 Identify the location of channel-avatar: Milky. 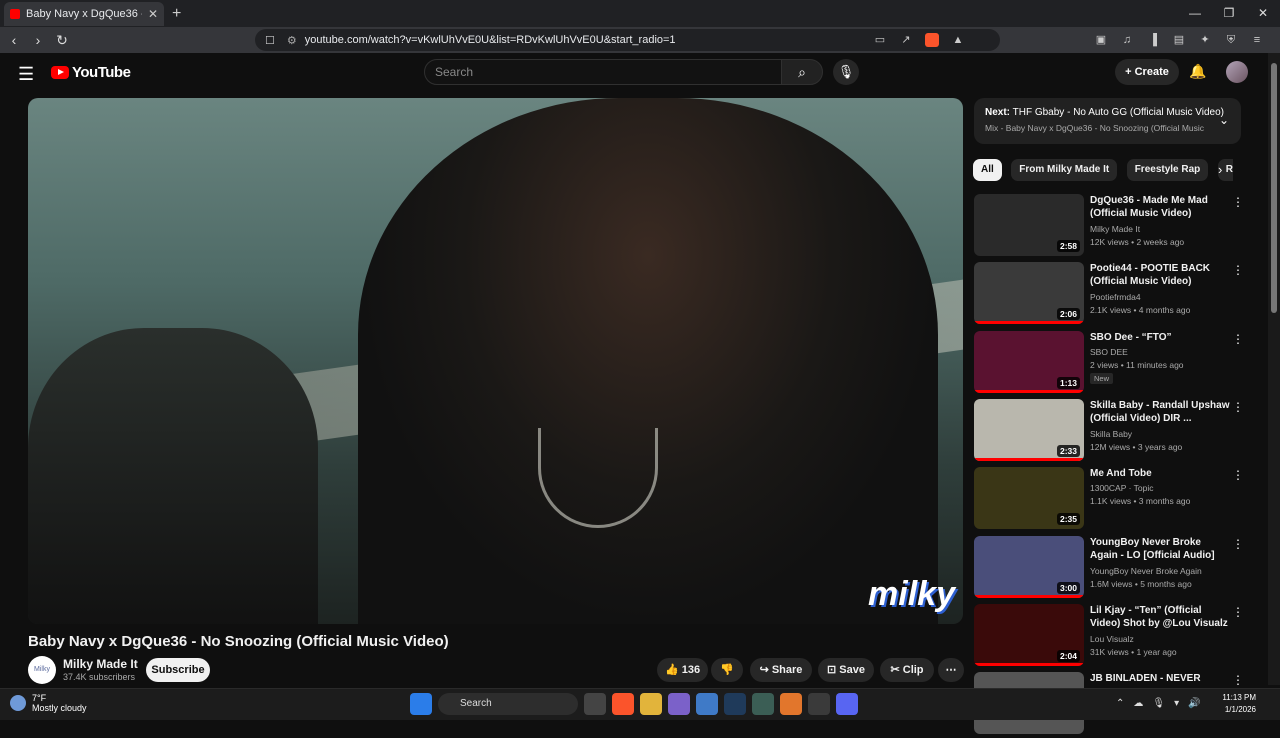
(42, 670).